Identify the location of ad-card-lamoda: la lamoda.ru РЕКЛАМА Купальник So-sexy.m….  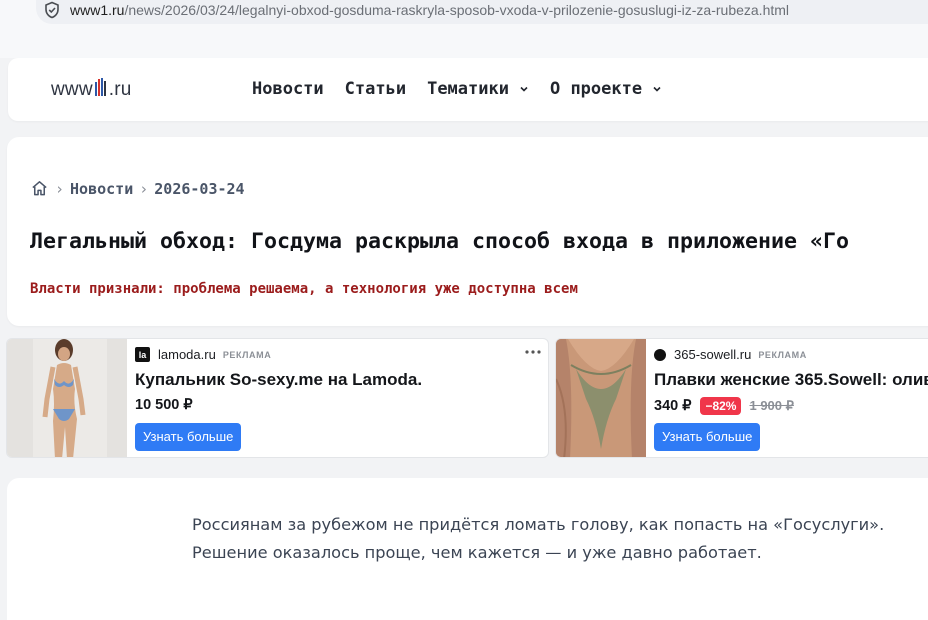
(277, 398).